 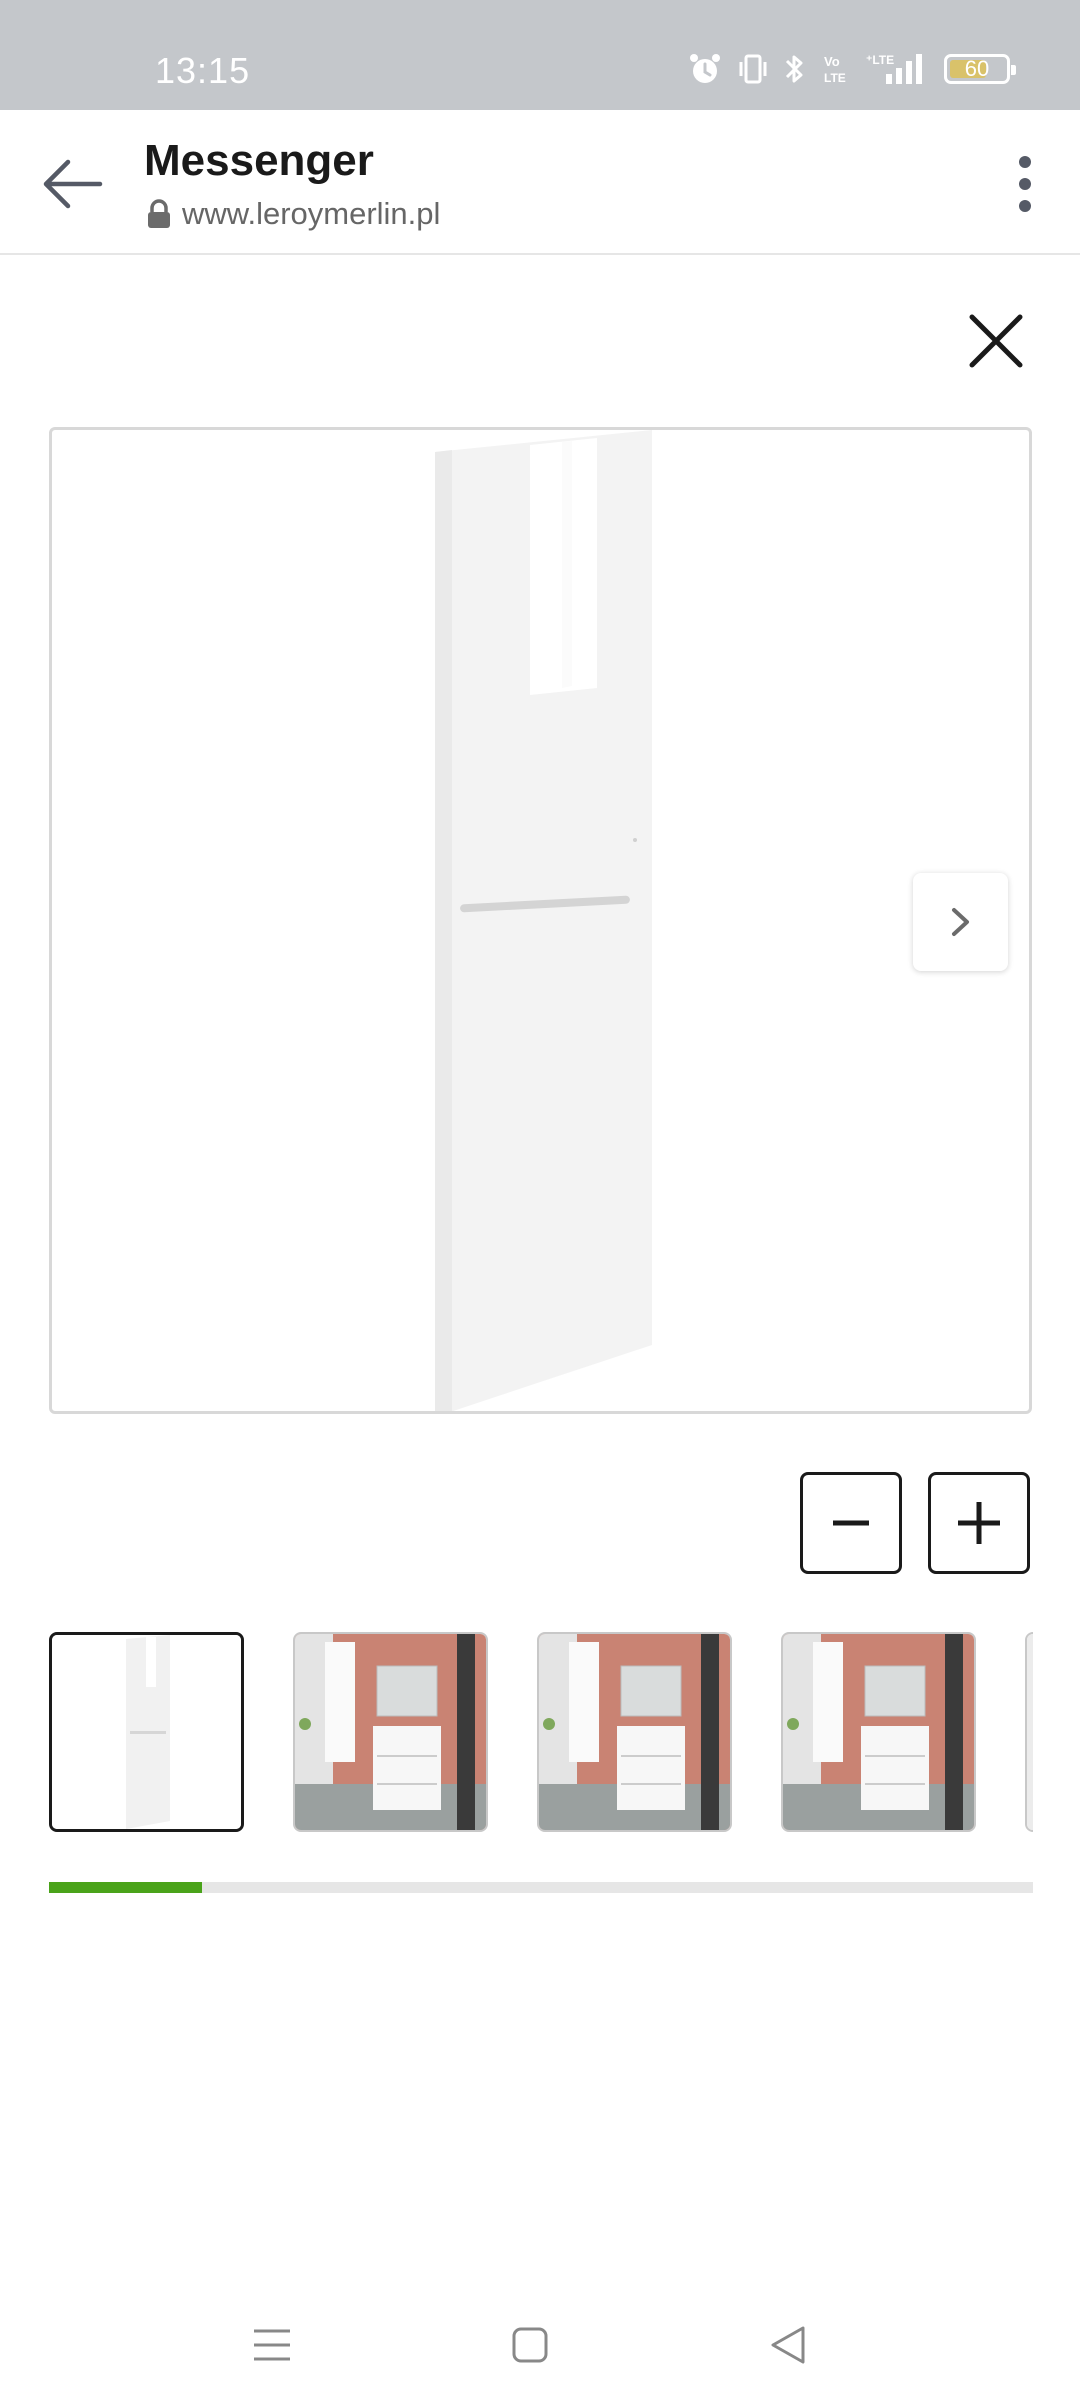 I want to click on zoom-out-button, so click(x=851, y=1523).